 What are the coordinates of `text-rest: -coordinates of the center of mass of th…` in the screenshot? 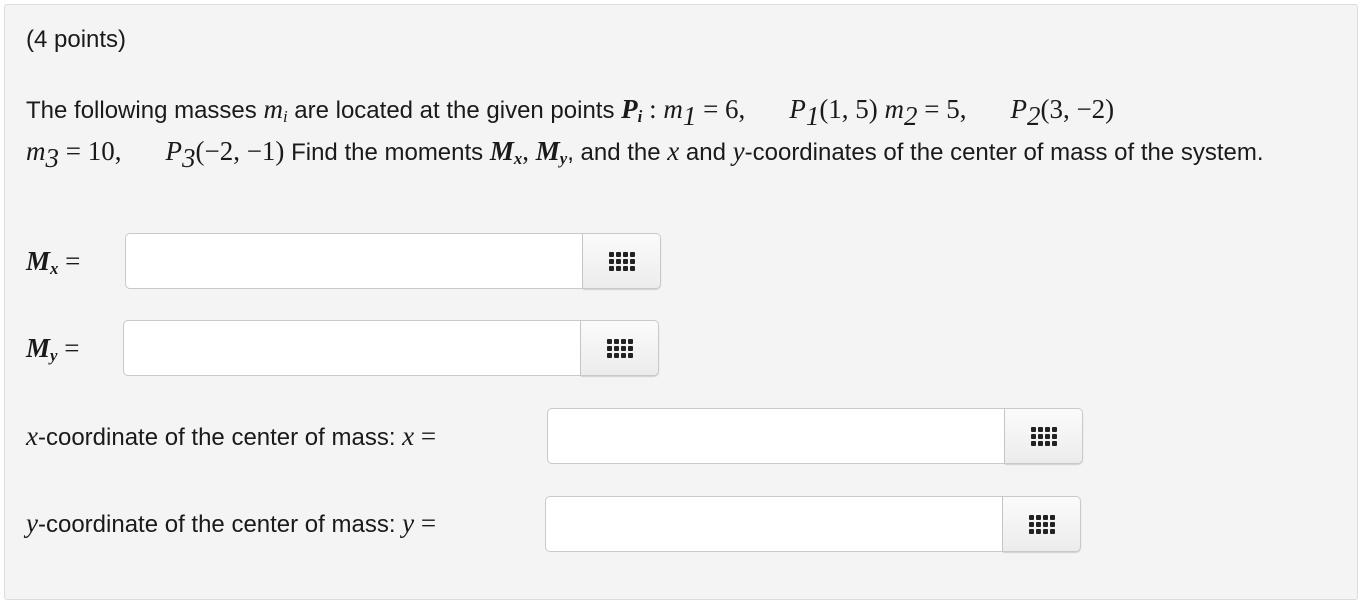 It's located at (1004, 152).